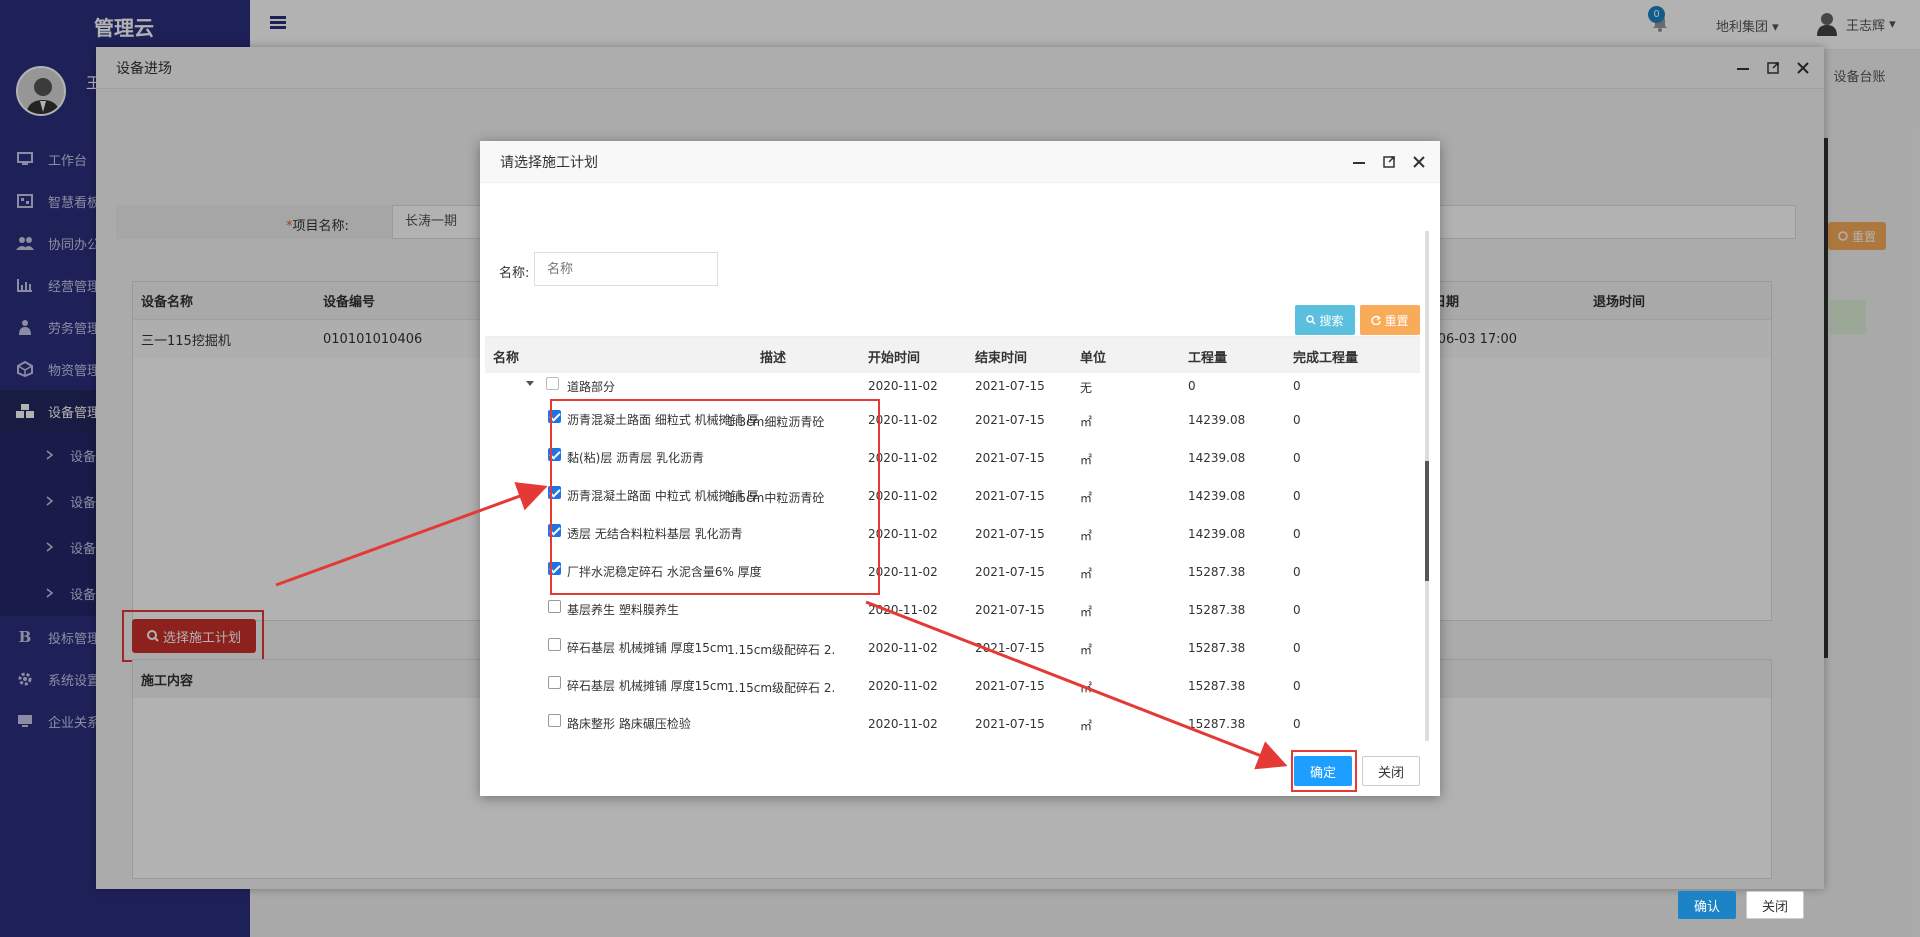  I want to click on cell-name: 路床整形 路床碾压检验, so click(629, 724).